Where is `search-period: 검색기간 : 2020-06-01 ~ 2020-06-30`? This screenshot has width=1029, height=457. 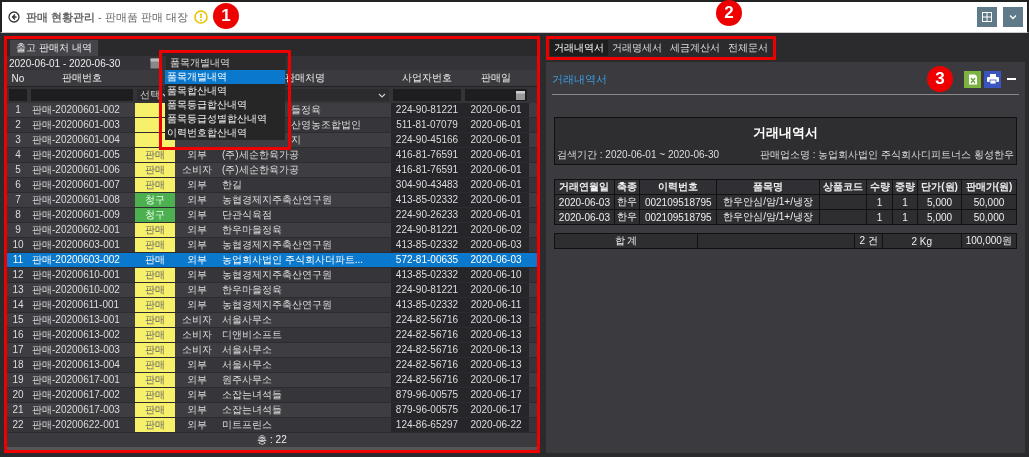 search-period: 검색기간 : 2020-06-01 ~ 2020-06-30 is located at coordinates (638, 155).